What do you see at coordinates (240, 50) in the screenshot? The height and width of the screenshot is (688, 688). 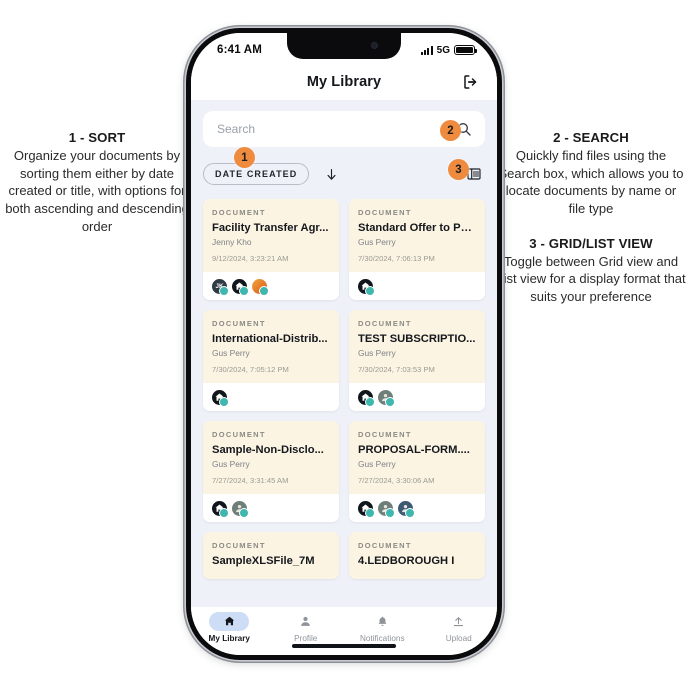 I see `status-bar-time: 6:41 AM` at bounding box center [240, 50].